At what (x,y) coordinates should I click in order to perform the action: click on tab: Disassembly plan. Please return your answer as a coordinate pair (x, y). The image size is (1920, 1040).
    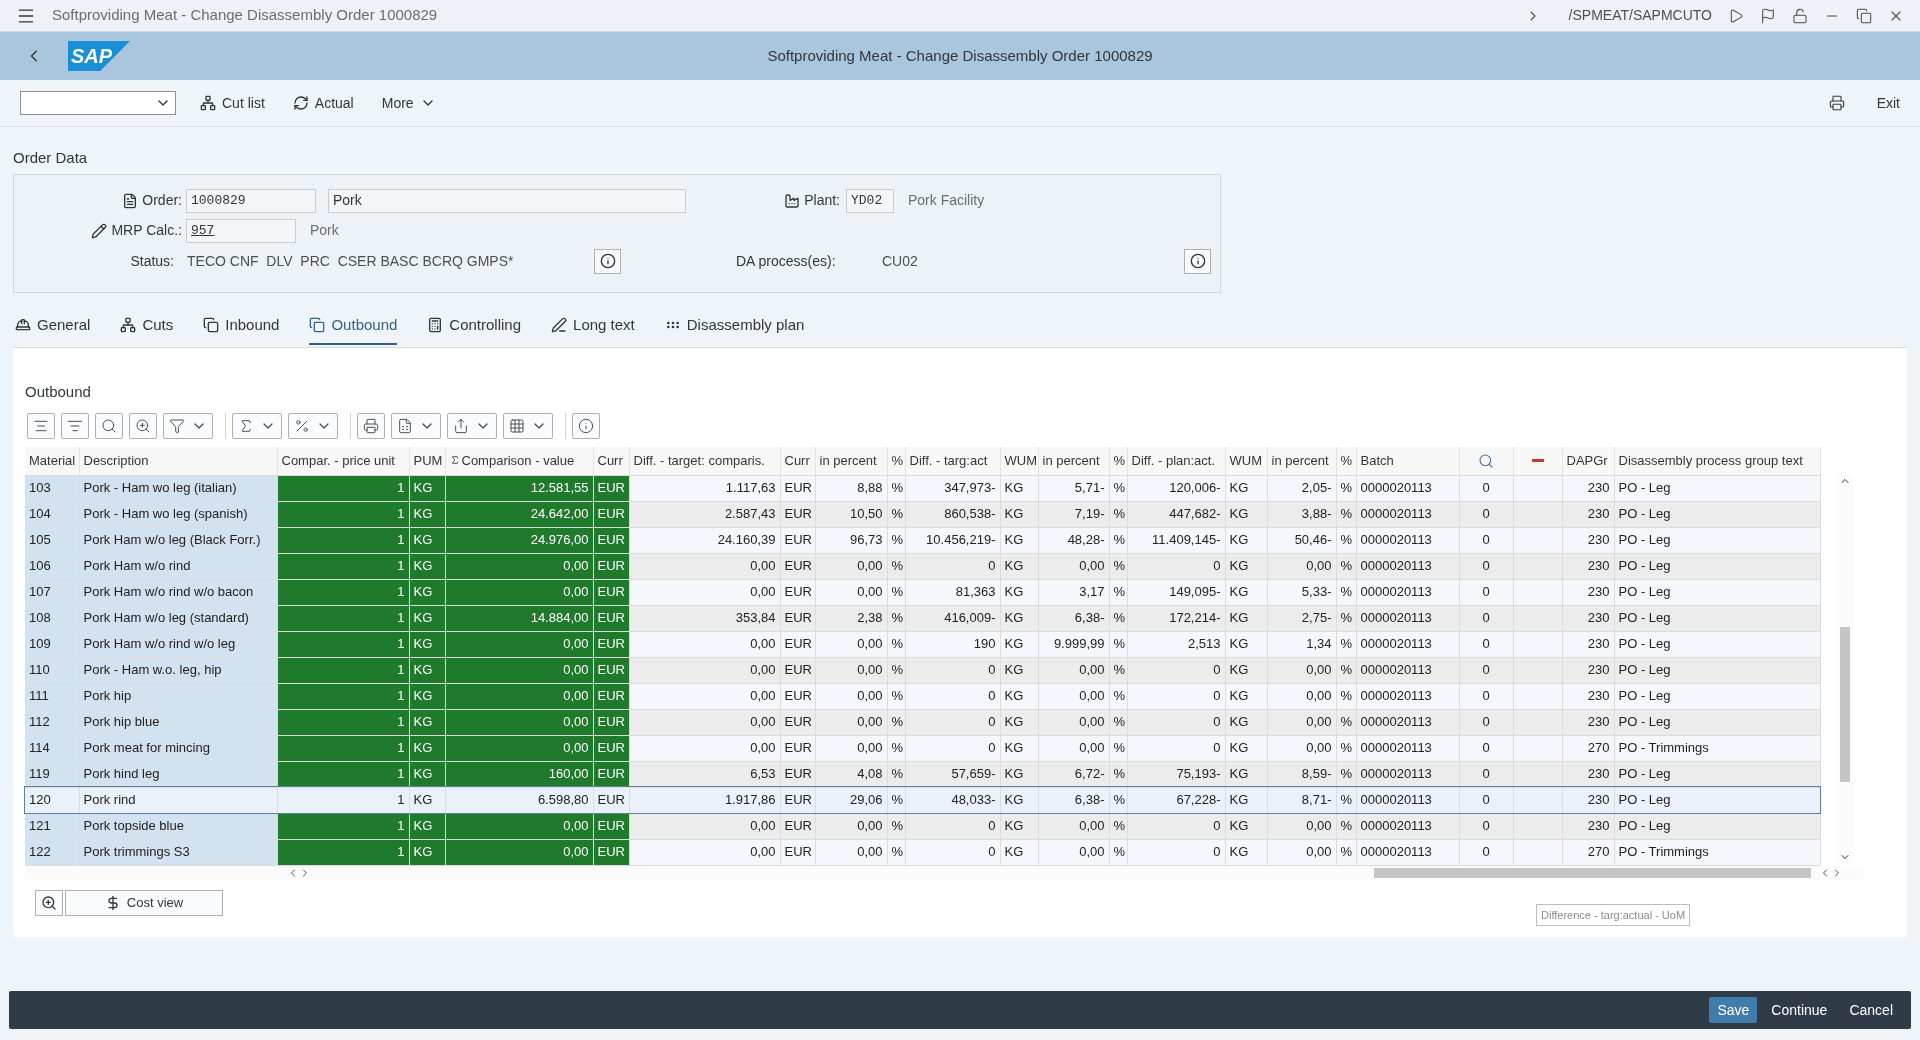
    Looking at the image, I should click on (734, 329).